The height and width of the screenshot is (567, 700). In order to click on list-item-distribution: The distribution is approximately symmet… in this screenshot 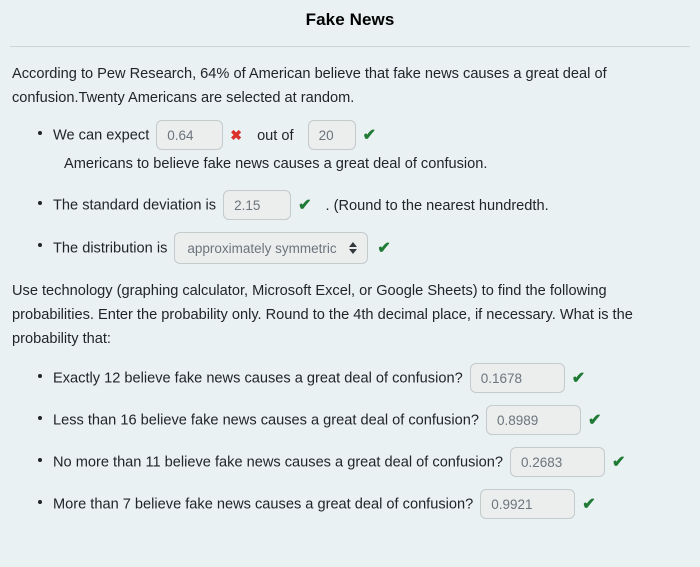, I will do `click(350, 248)`.